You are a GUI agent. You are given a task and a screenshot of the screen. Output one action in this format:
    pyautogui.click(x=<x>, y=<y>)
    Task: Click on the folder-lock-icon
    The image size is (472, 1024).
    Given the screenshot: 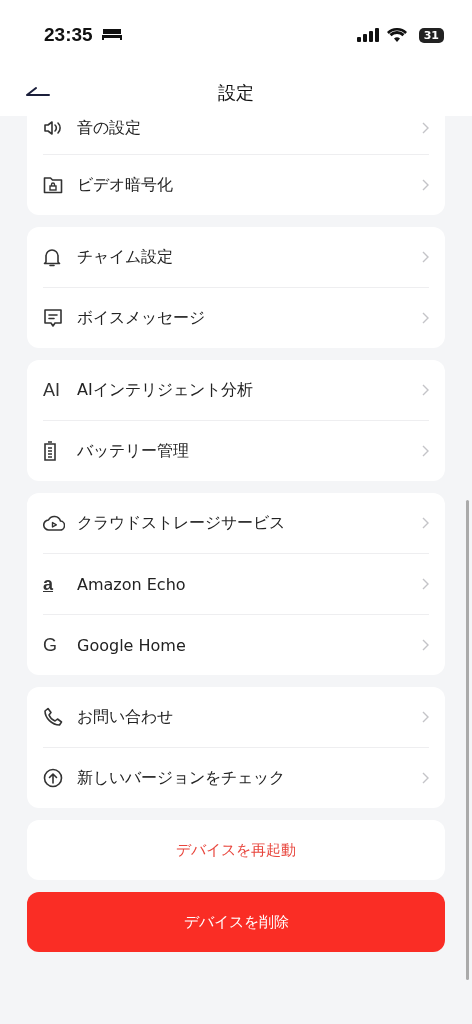 What is the action you would take?
    pyautogui.click(x=53, y=185)
    